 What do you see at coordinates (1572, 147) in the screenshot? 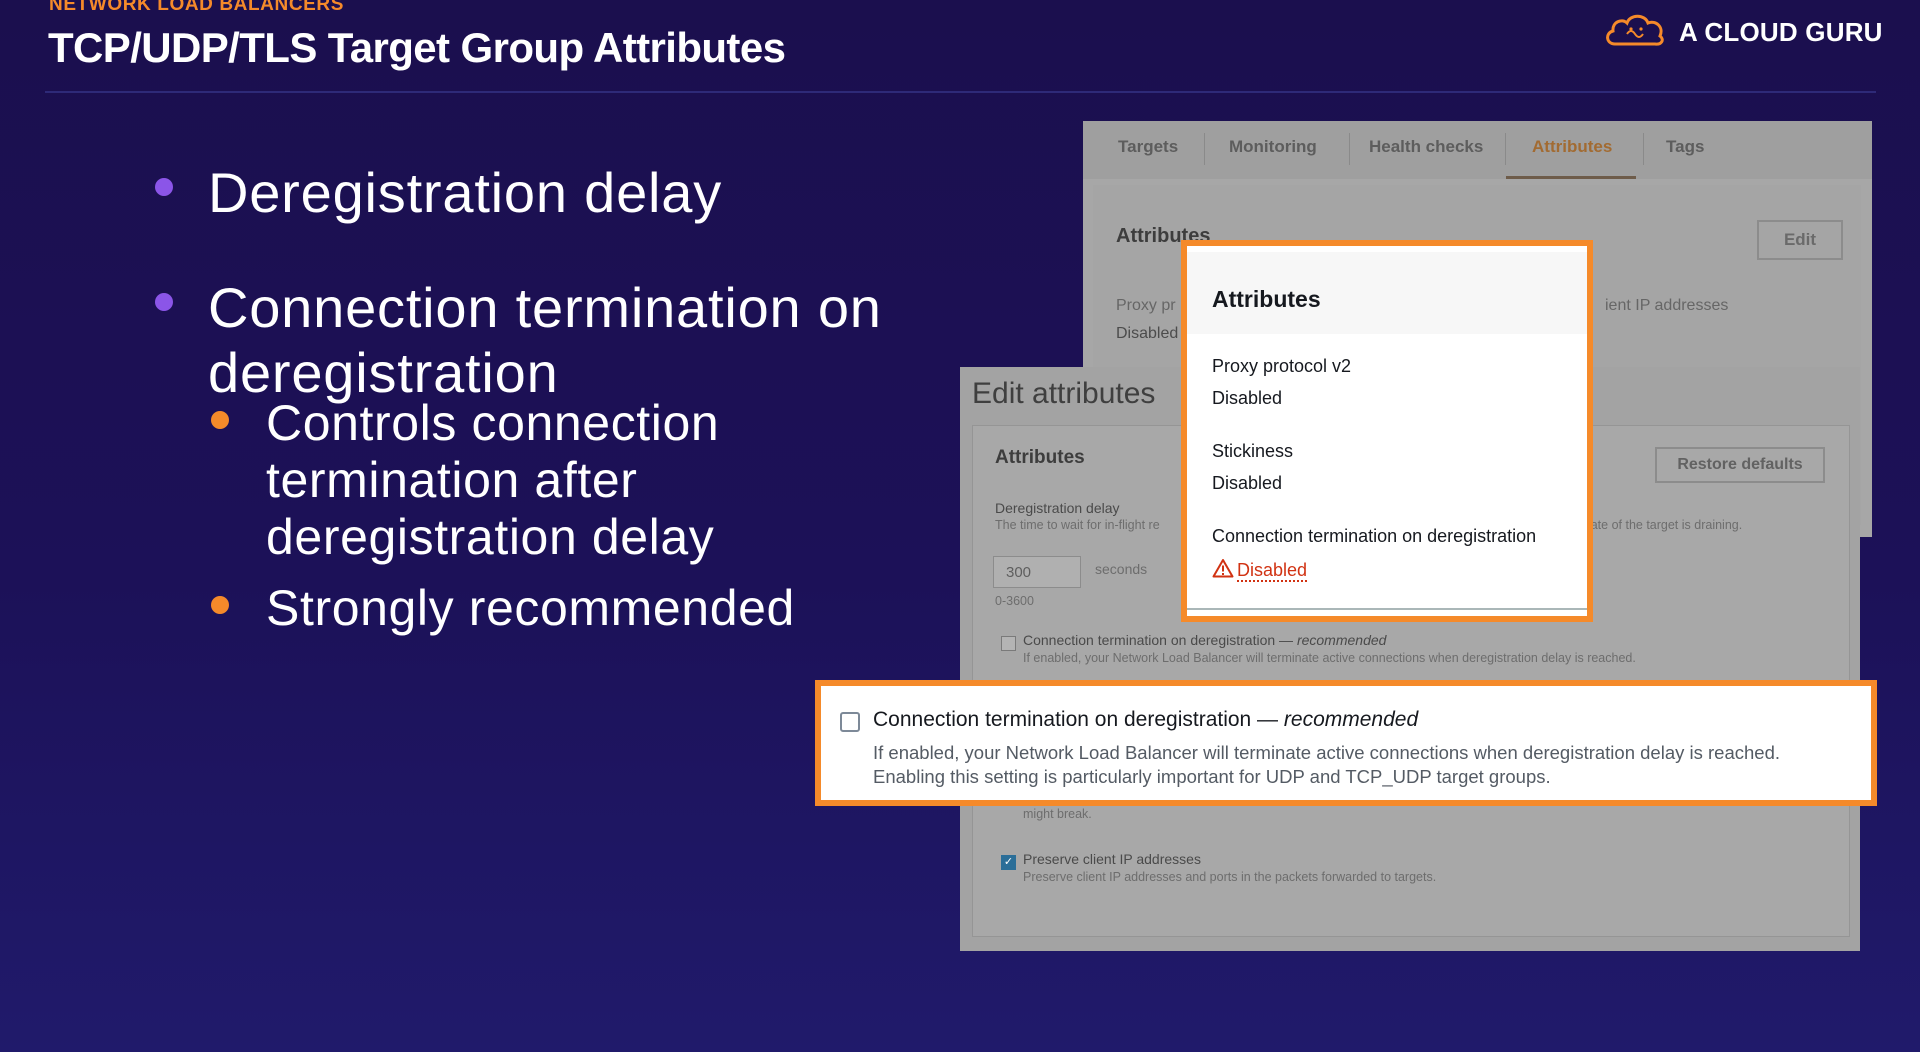
I see `tab-attributes: Attributes` at bounding box center [1572, 147].